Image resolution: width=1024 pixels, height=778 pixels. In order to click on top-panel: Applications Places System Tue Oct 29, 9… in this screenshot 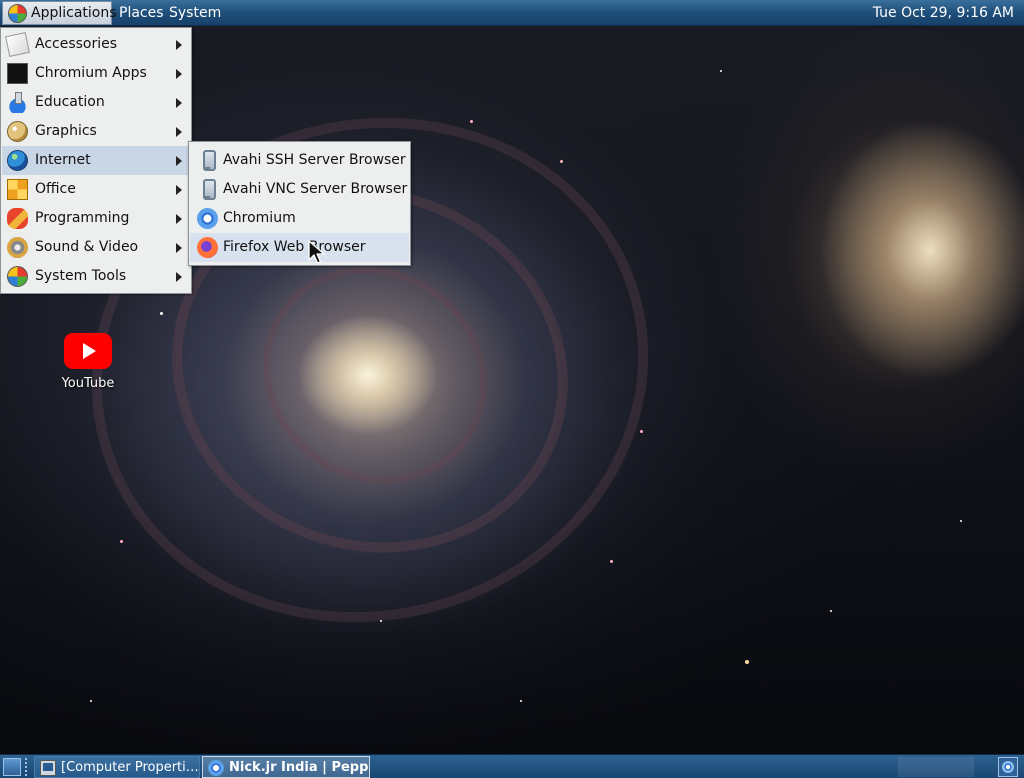, I will do `click(512, 13)`.